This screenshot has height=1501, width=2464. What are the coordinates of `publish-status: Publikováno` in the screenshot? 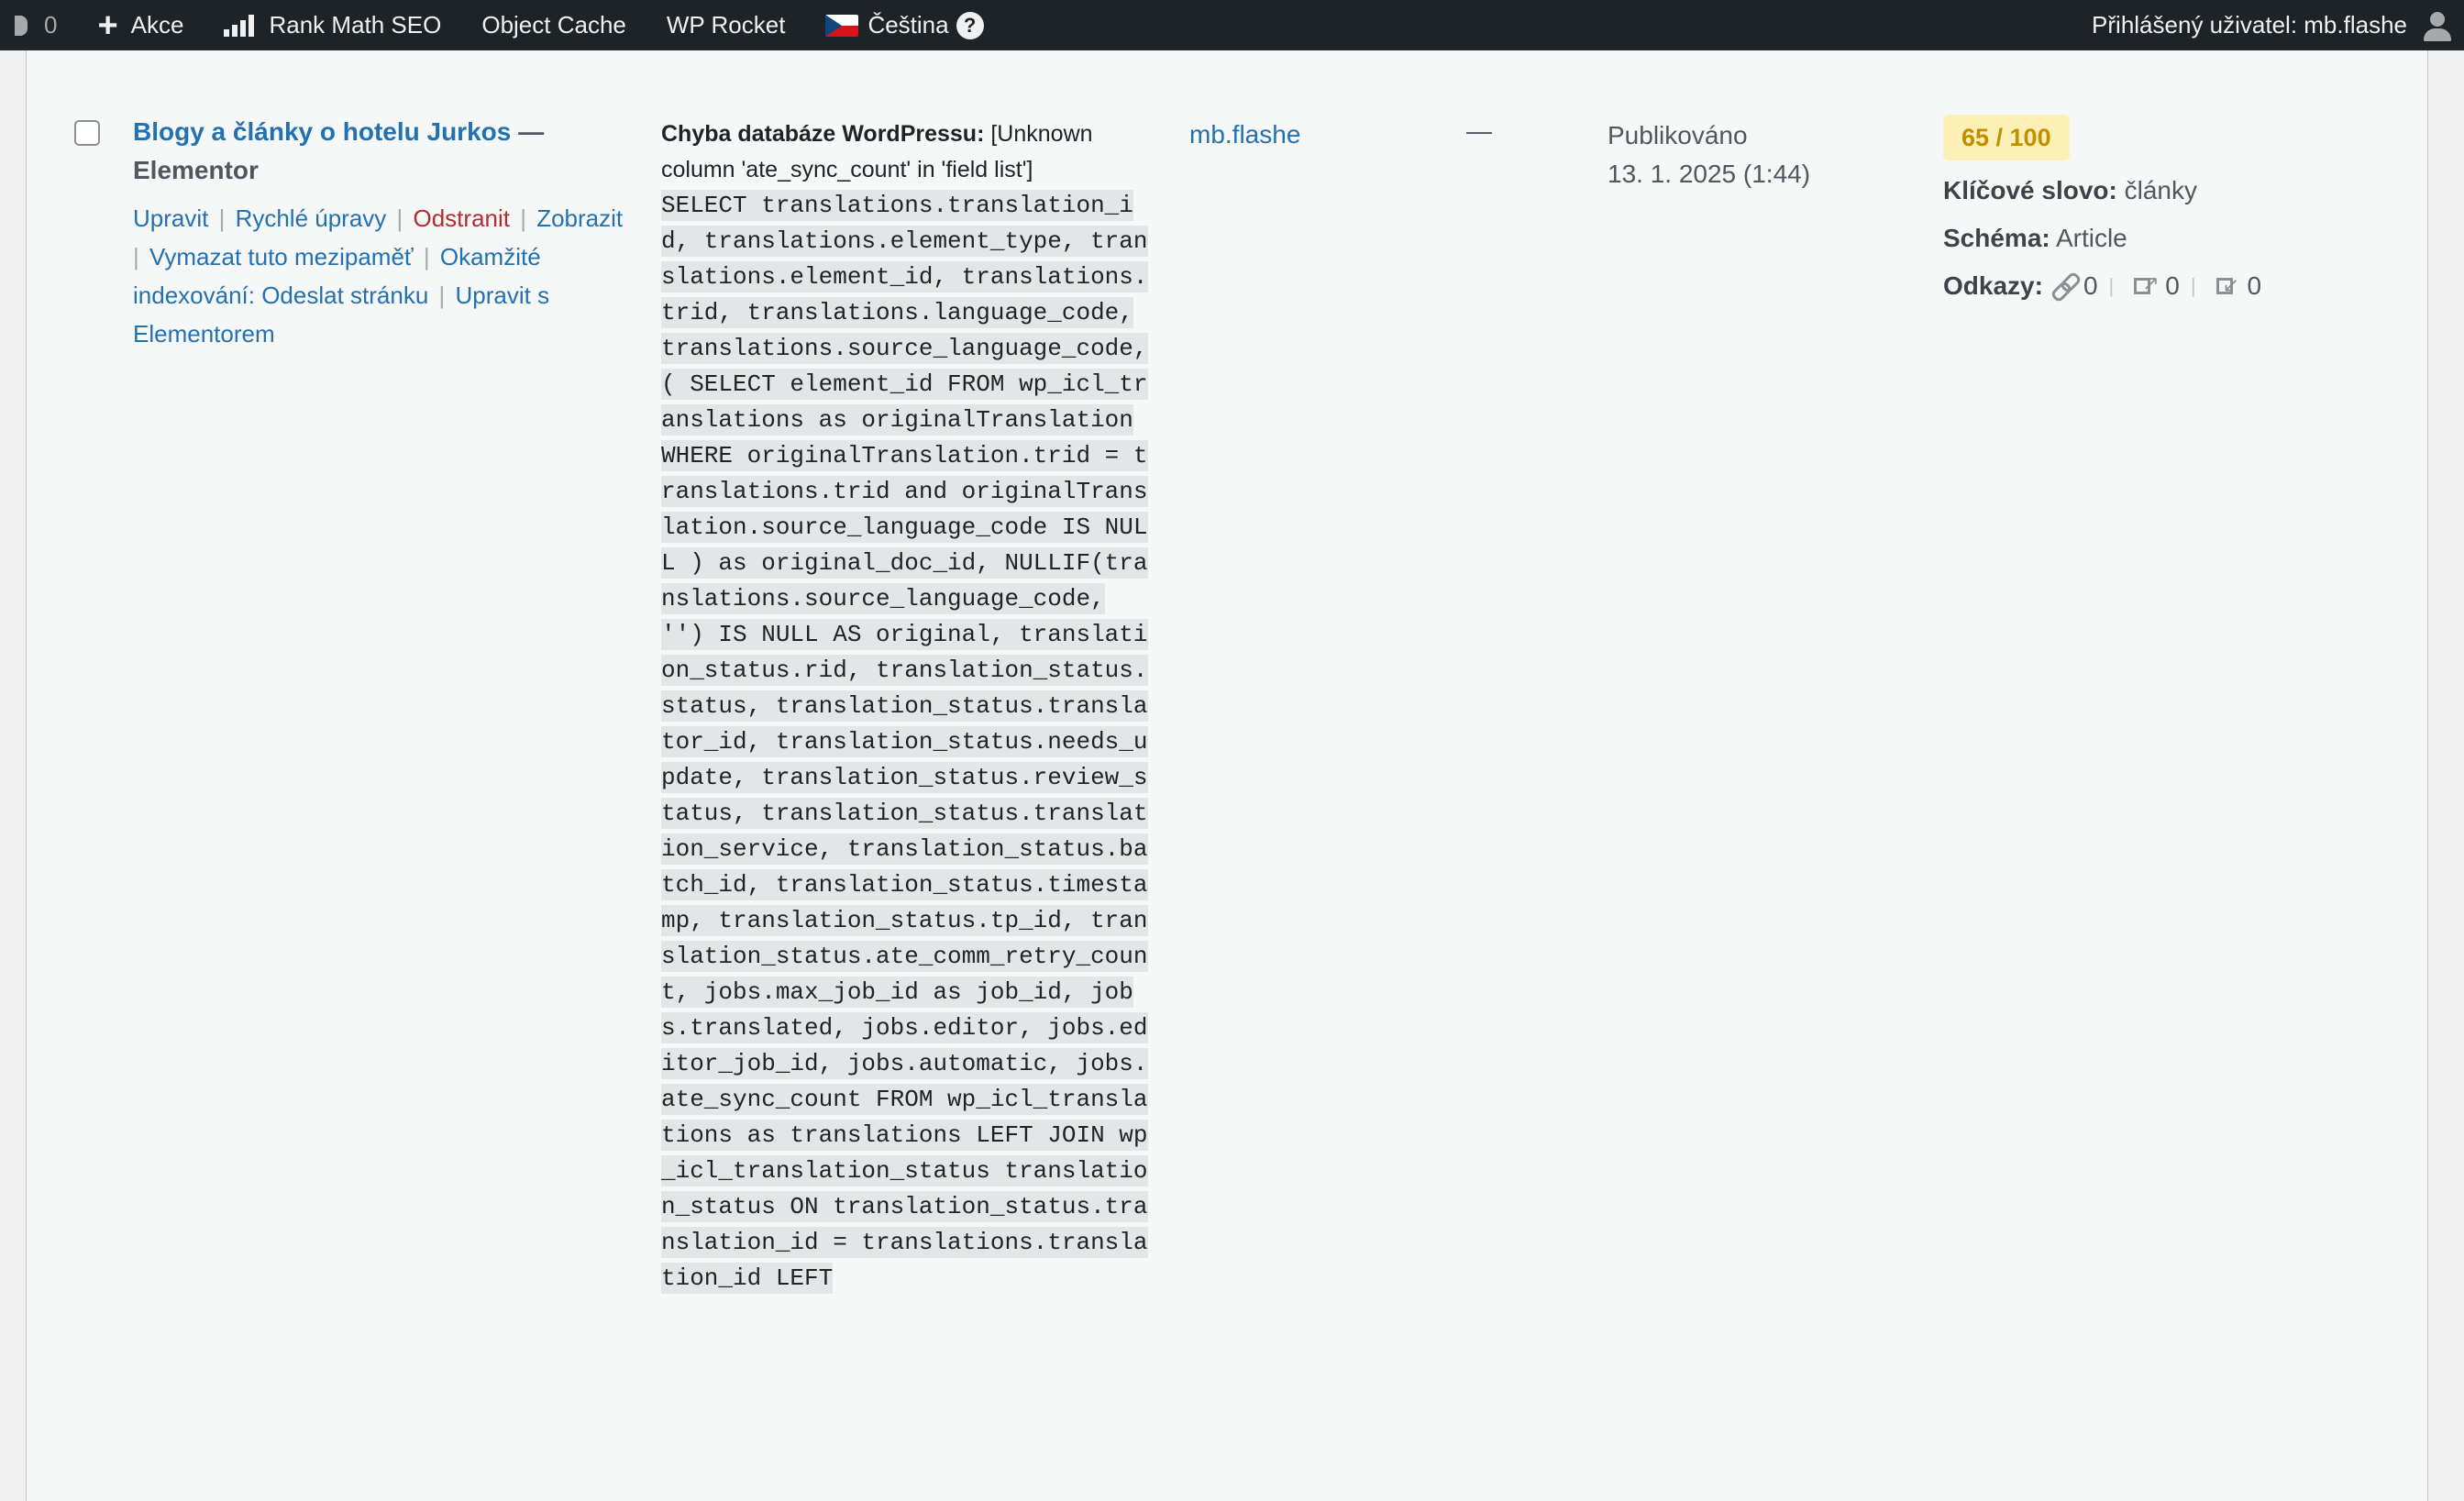 It's located at (1678, 135).